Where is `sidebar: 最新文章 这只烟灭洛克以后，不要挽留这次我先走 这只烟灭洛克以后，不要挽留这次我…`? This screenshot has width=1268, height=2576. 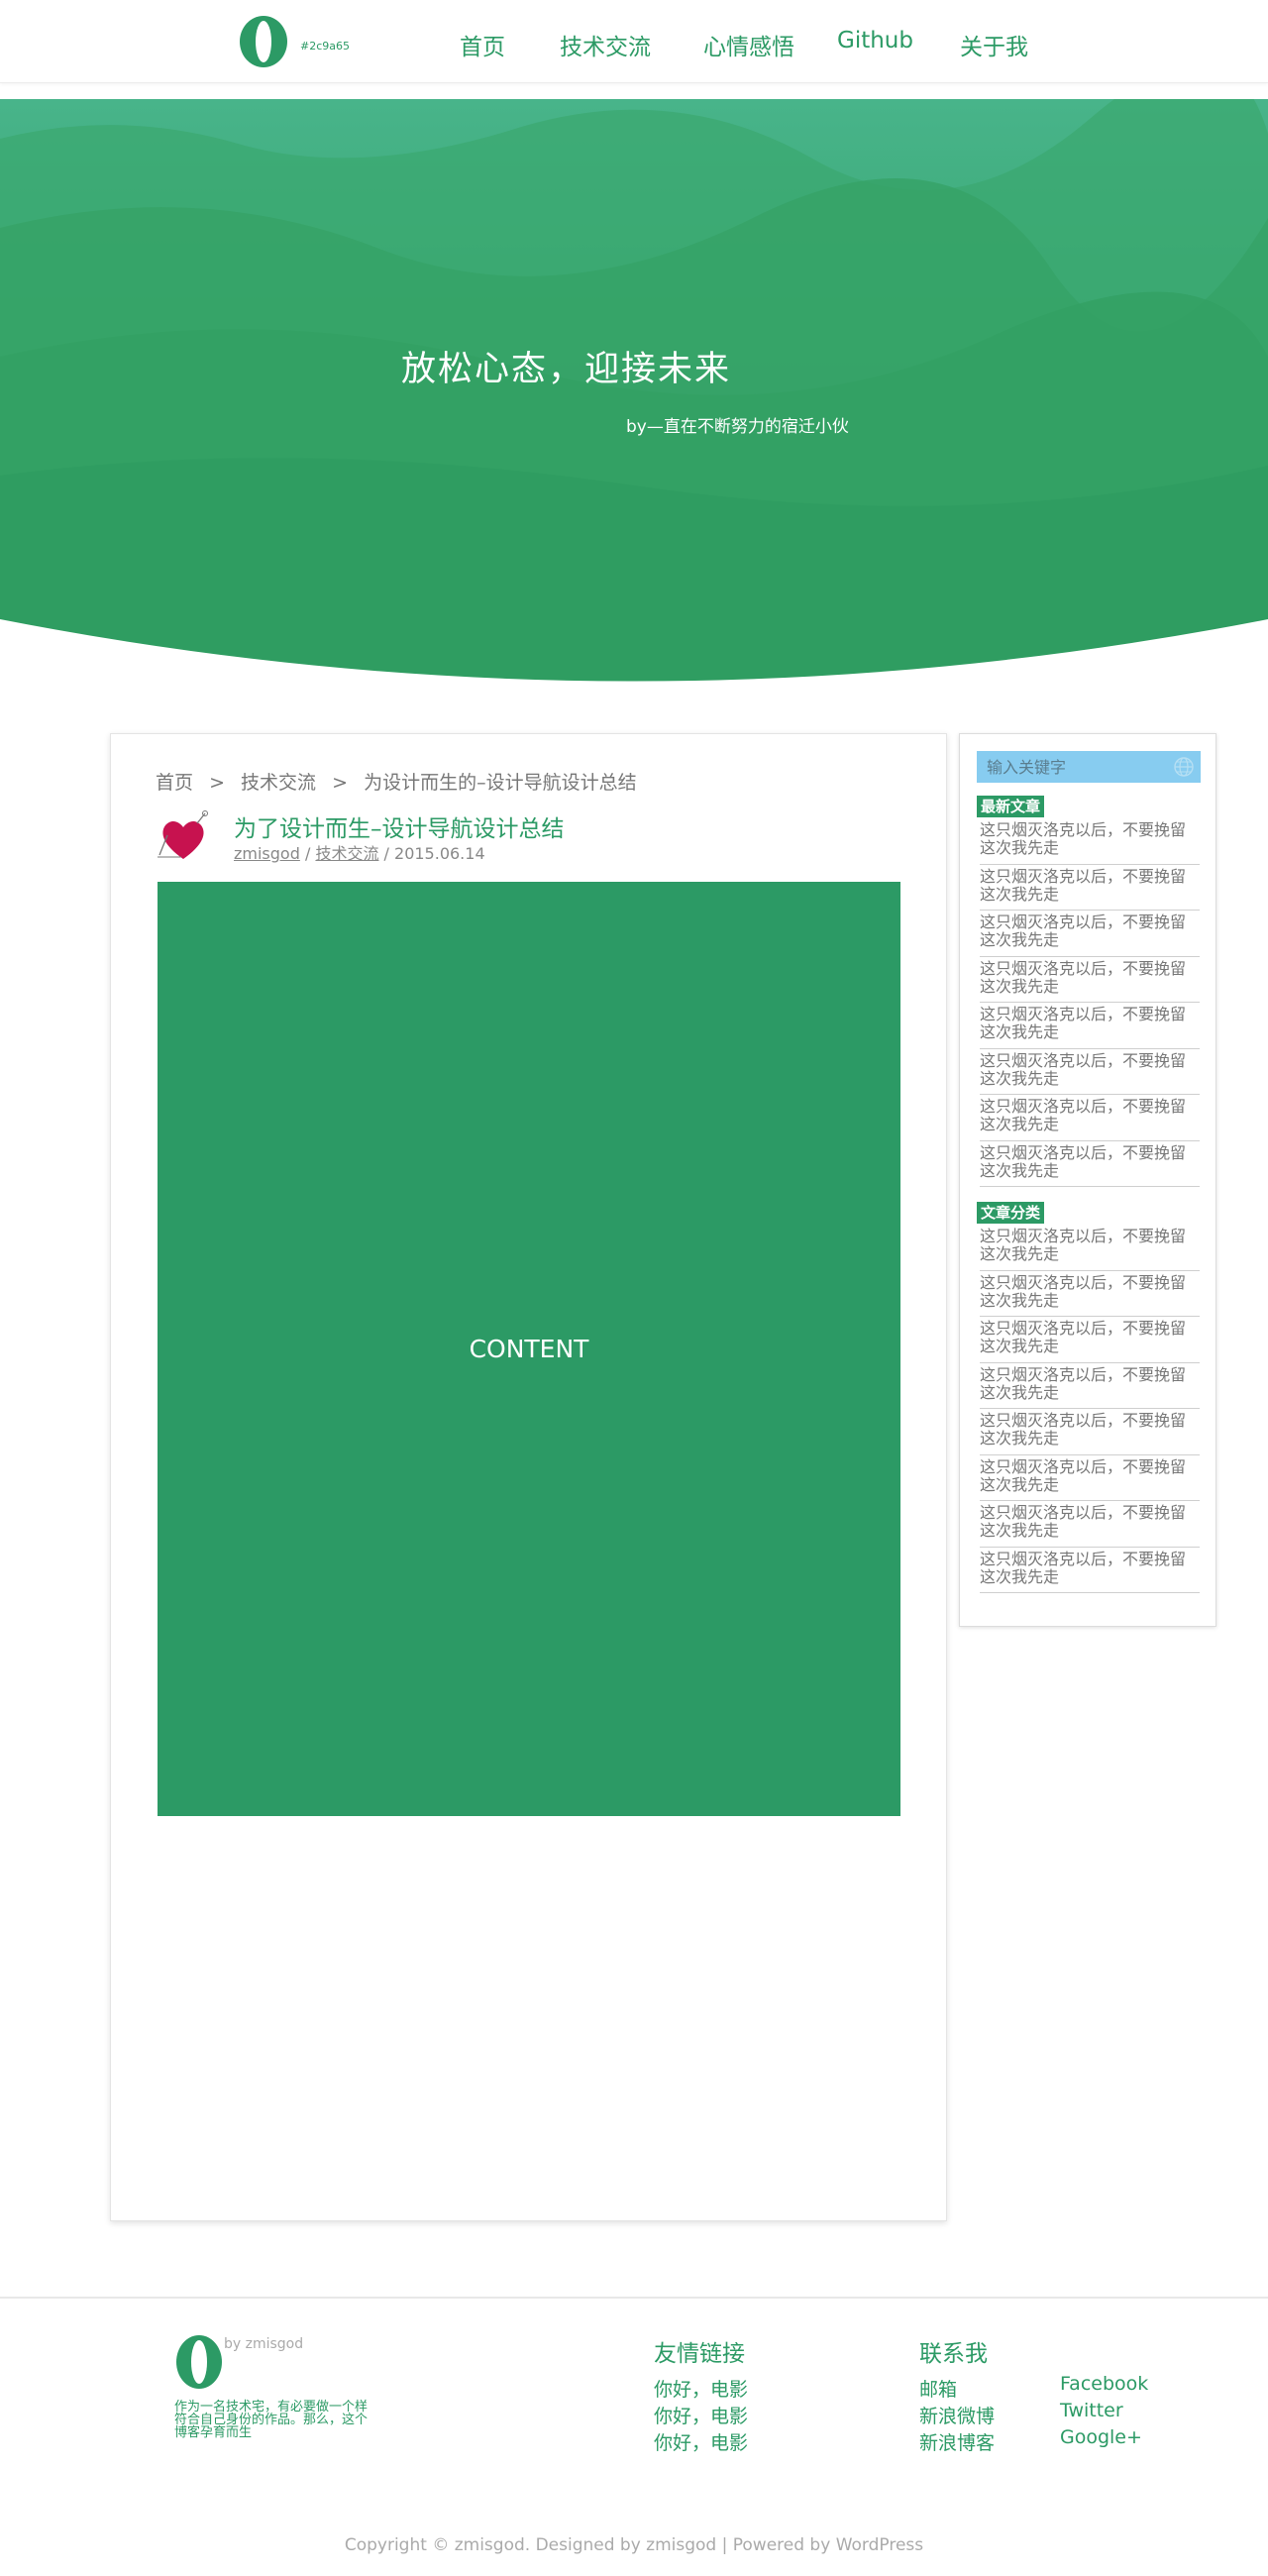
sidebar: 最新文章 这只烟灭洛克以后，不要挽留这次我先走 这只烟灭洛克以后，不要挽留这次我… is located at coordinates (1087, 1180).